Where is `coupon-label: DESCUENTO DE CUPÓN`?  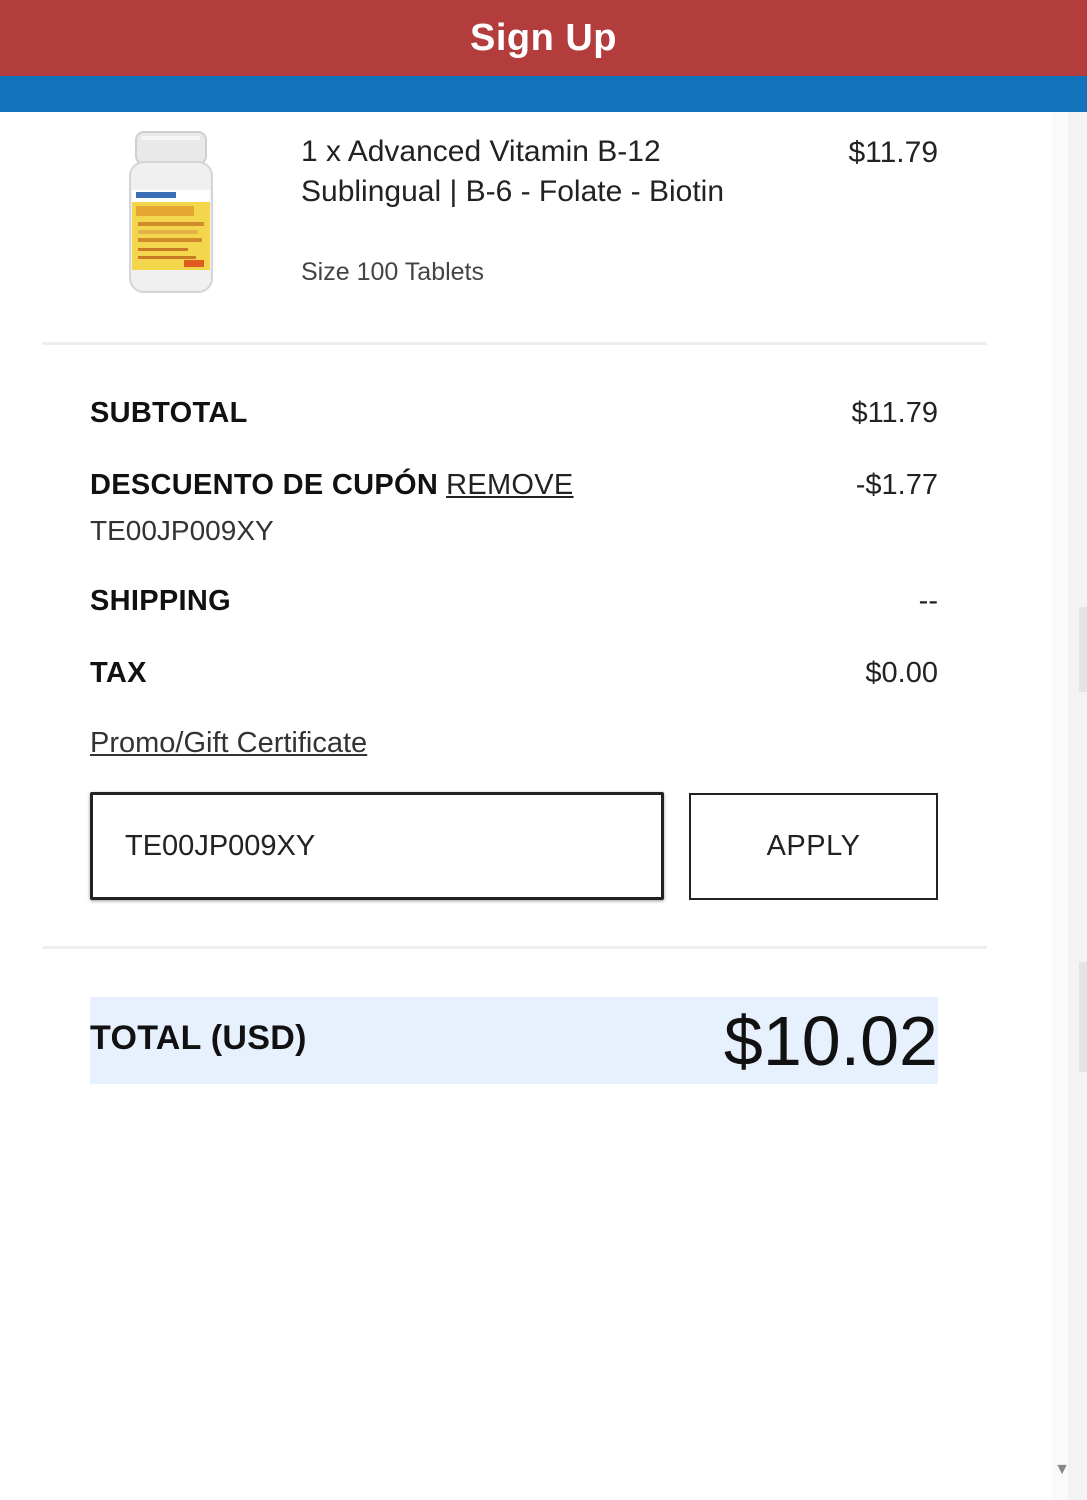 coupon-label: DESCUENTO DE CUPÓN is located at coordinates (264, 485).